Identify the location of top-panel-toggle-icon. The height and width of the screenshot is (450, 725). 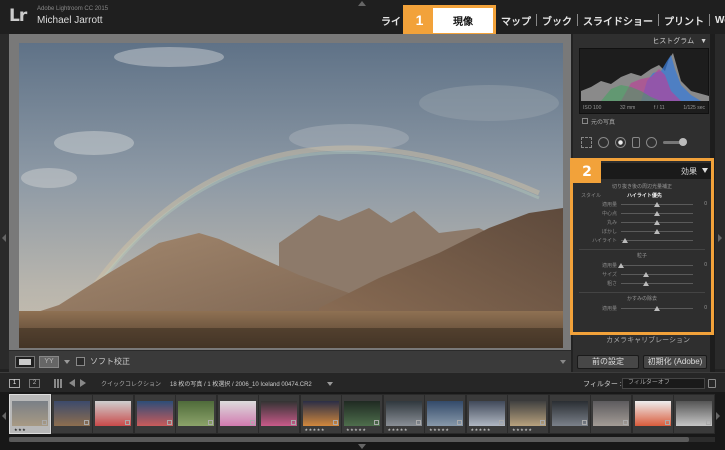
(362, 3).